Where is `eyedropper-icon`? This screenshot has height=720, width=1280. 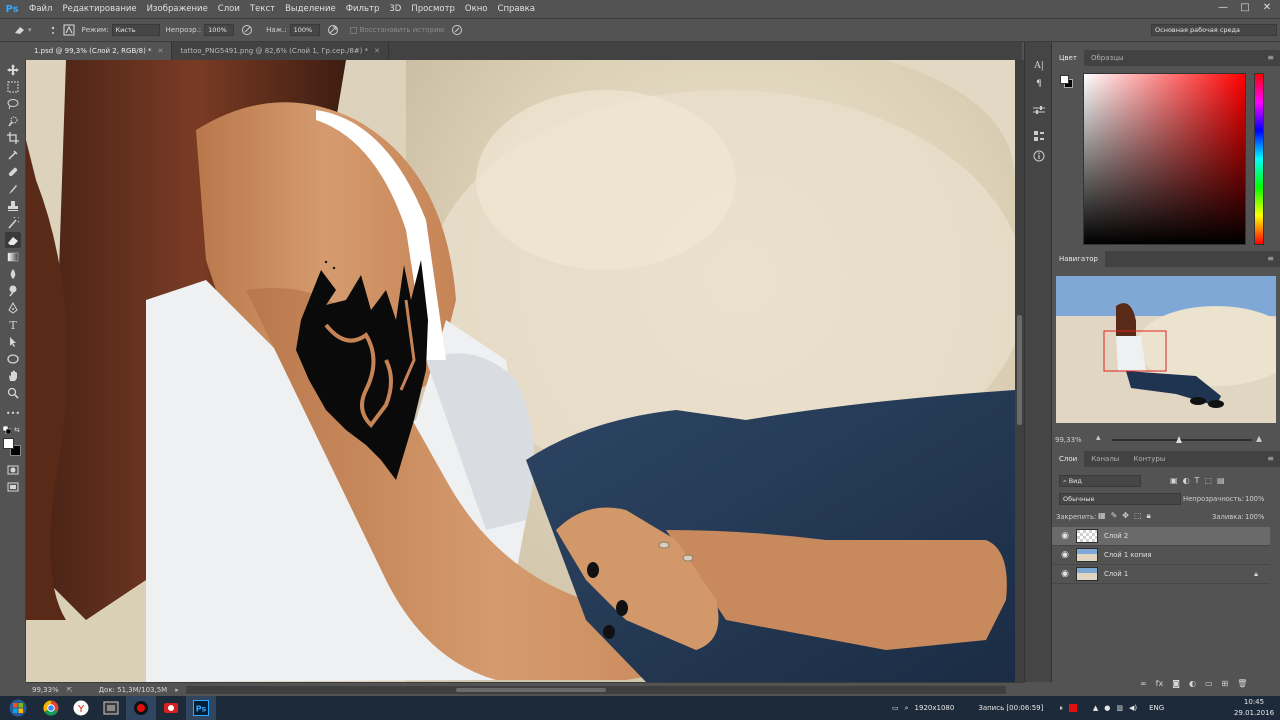
eyedropper-icon is located at coordinates (13, 155).